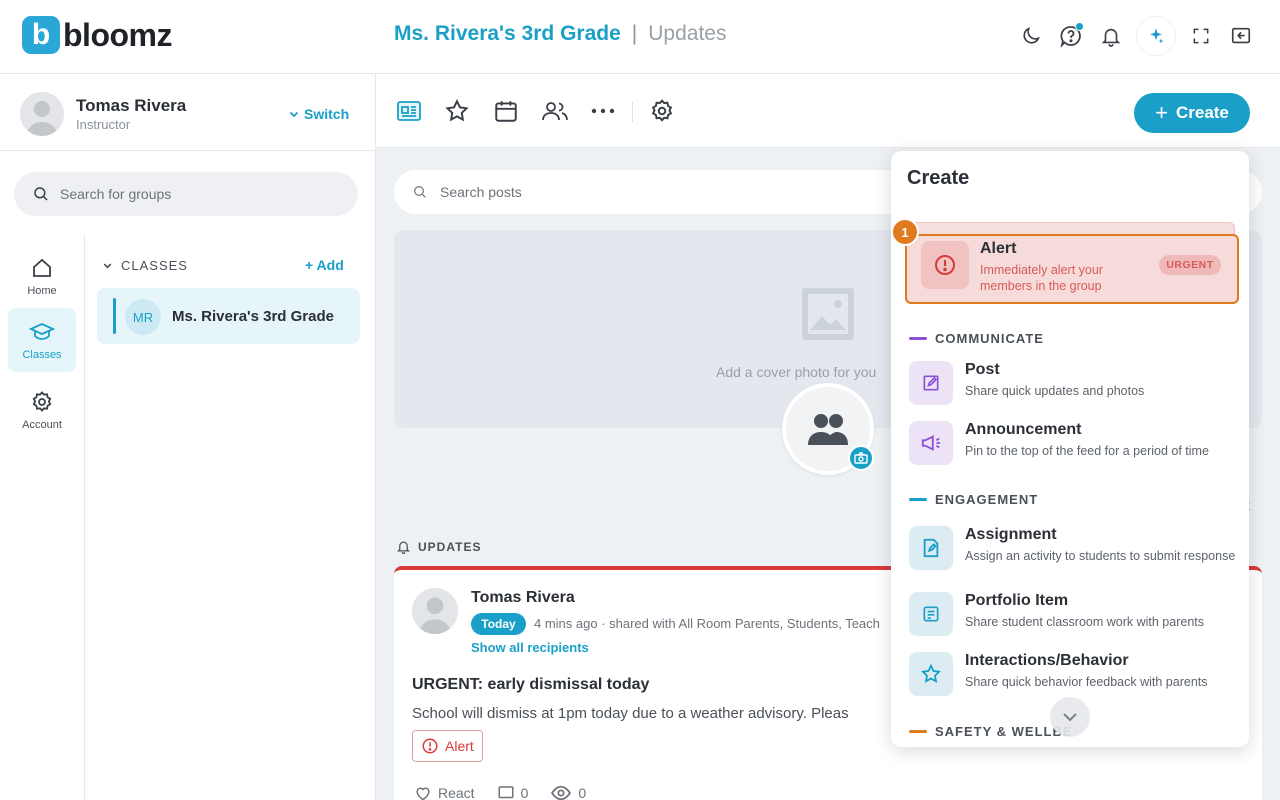 This screenshot has height=800, width=1280. I want to click on profile-role: Instructor, so click(103, 124).